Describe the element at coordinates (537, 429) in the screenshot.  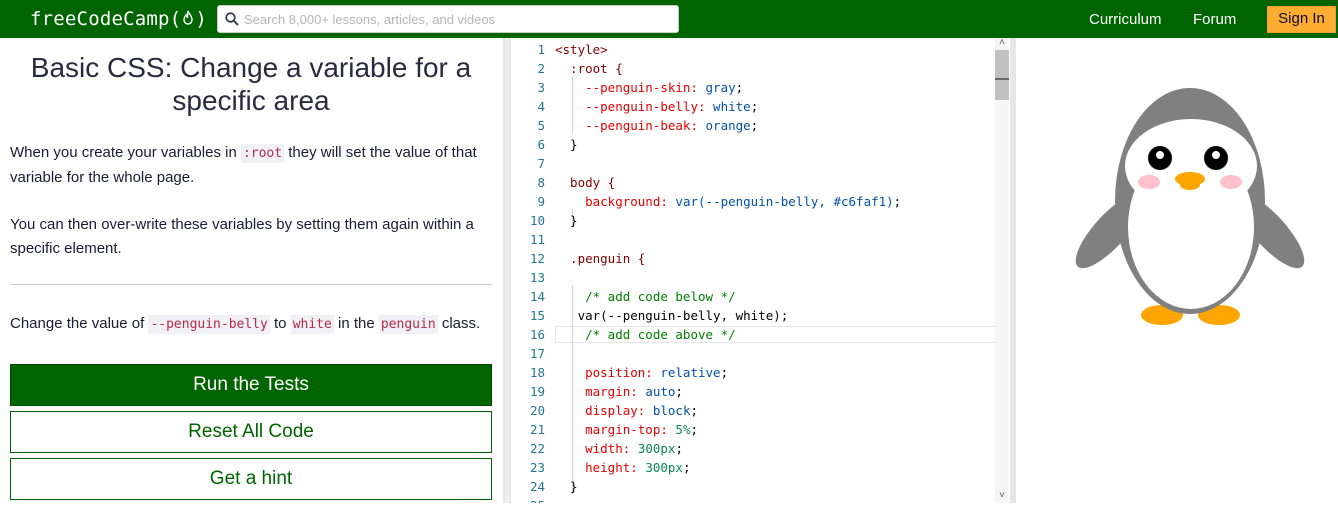
I see `line-number: 21` at that location.